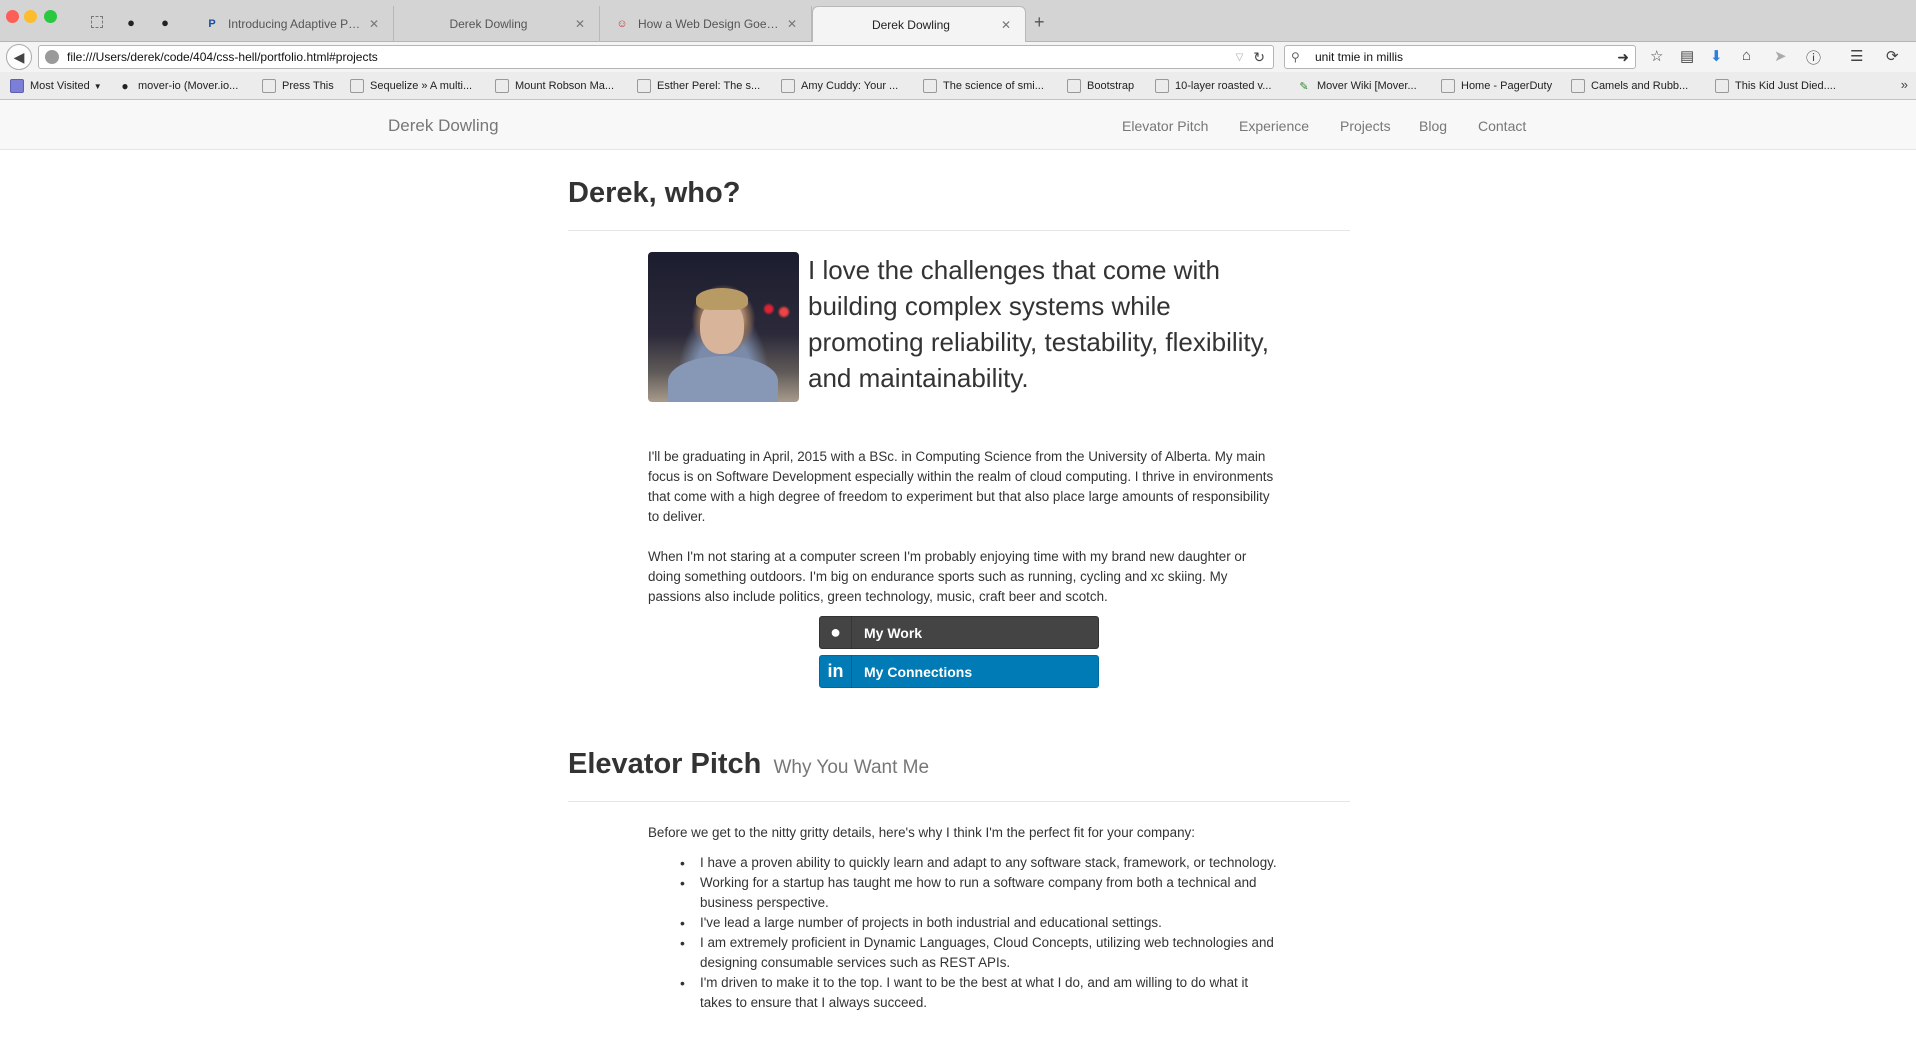 This screenshot has width=1916, height=1054. Describe the element at coordinates (918, 671) in the screenshot. I see `linkedin-button-label: My Connections` at that location.